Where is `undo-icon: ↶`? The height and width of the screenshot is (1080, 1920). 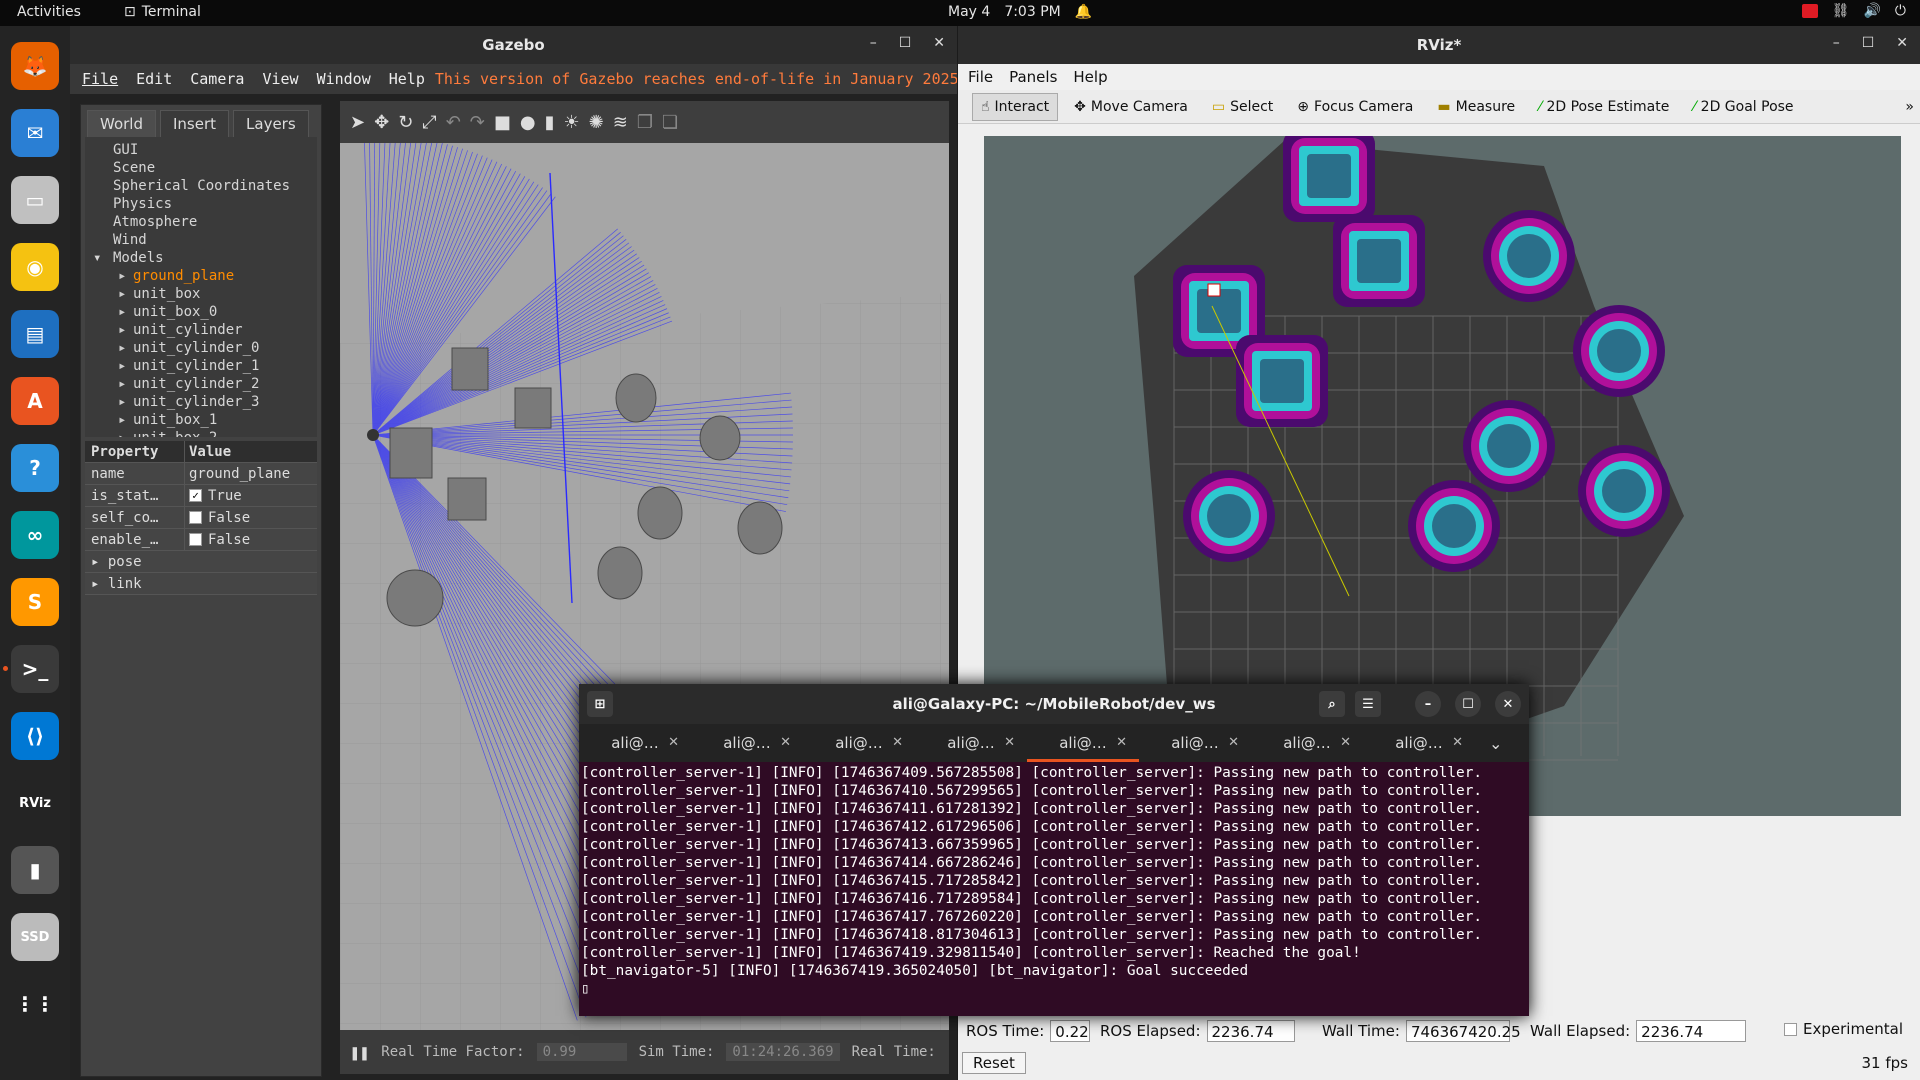 undo-icon: ↶ is located at coordinates (453, 122).